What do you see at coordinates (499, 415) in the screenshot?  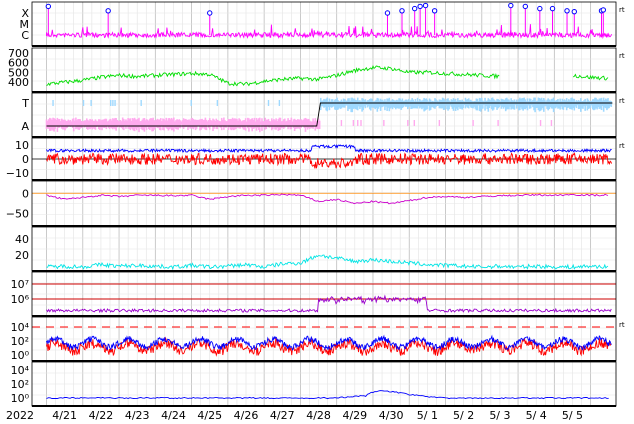 I see `x-tick-label: 5/ 3` at bounding box center [499, 415].